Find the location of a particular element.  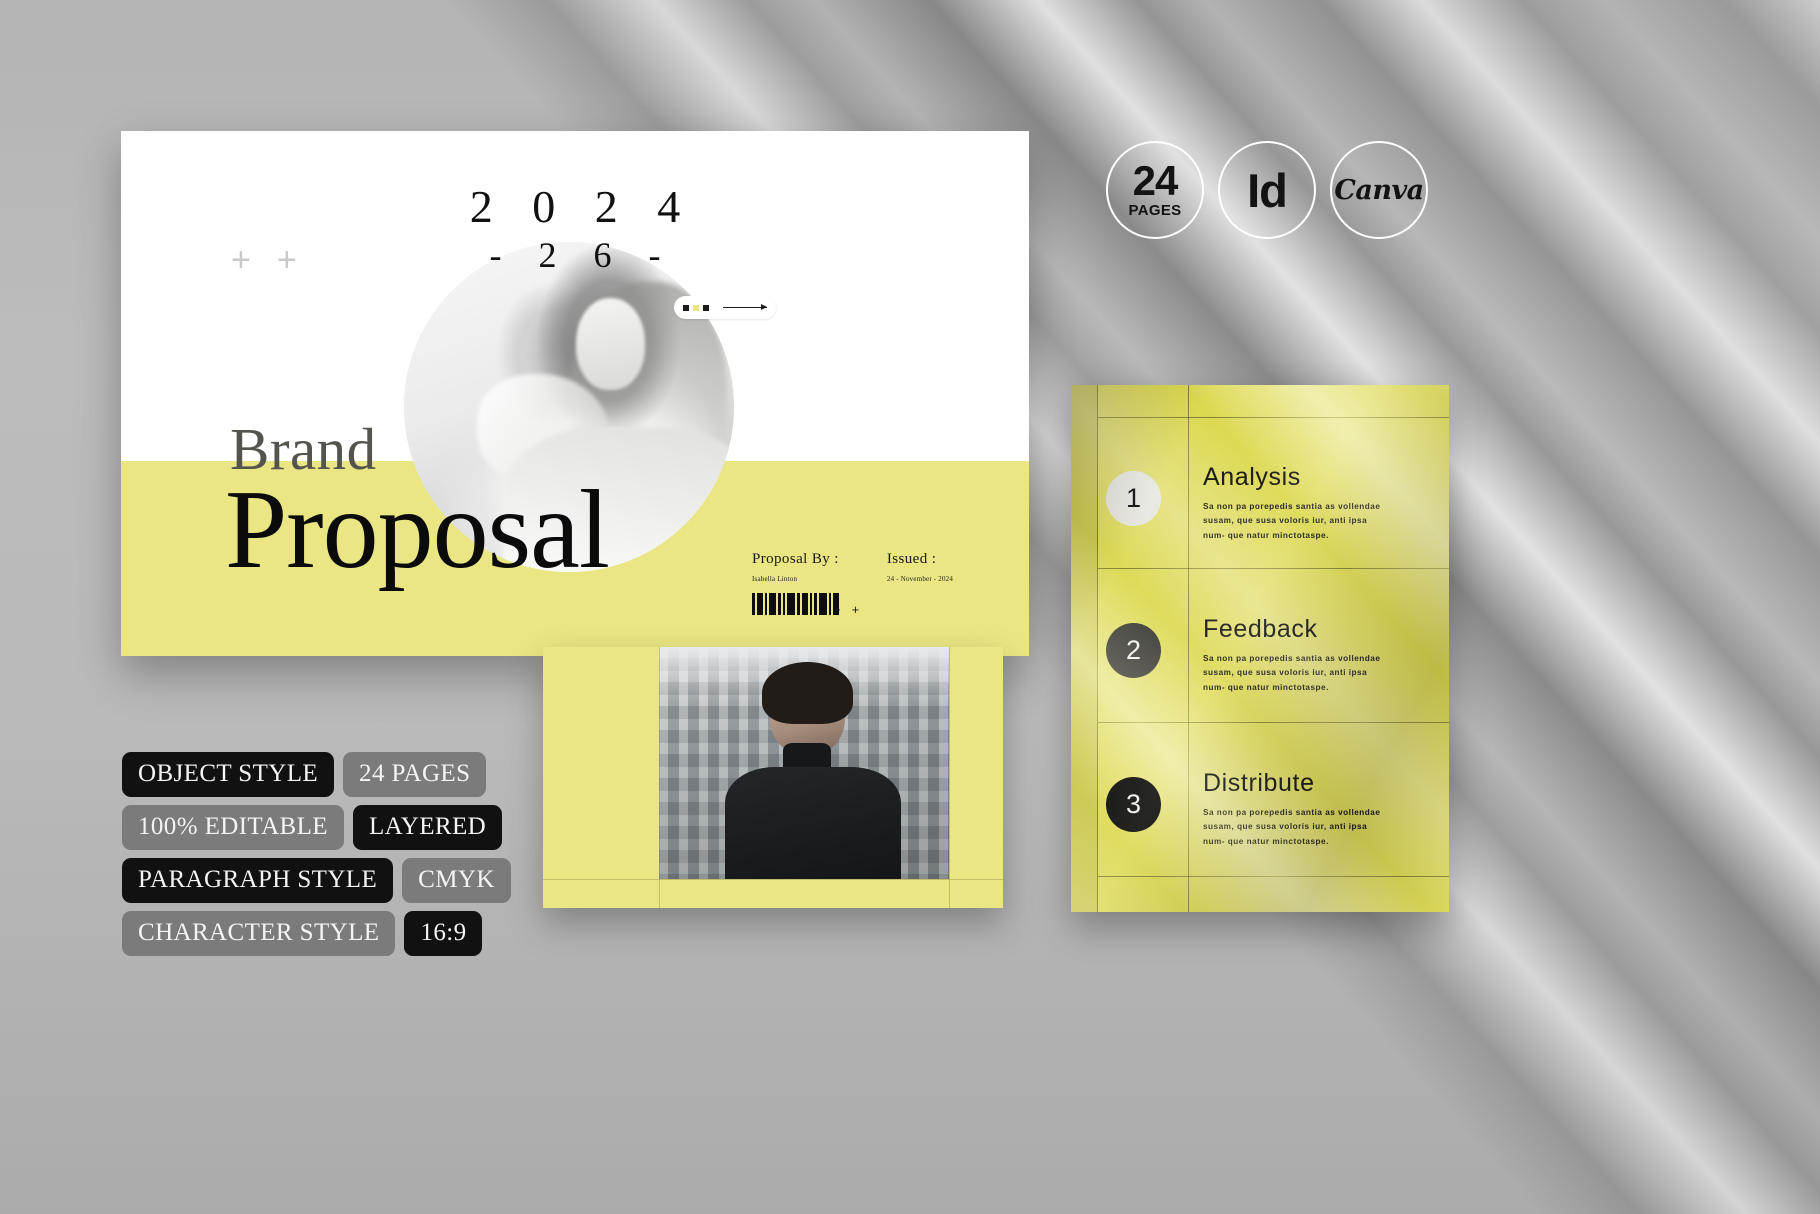

step-number-3: 3 is located at coordinates (1133, 804).